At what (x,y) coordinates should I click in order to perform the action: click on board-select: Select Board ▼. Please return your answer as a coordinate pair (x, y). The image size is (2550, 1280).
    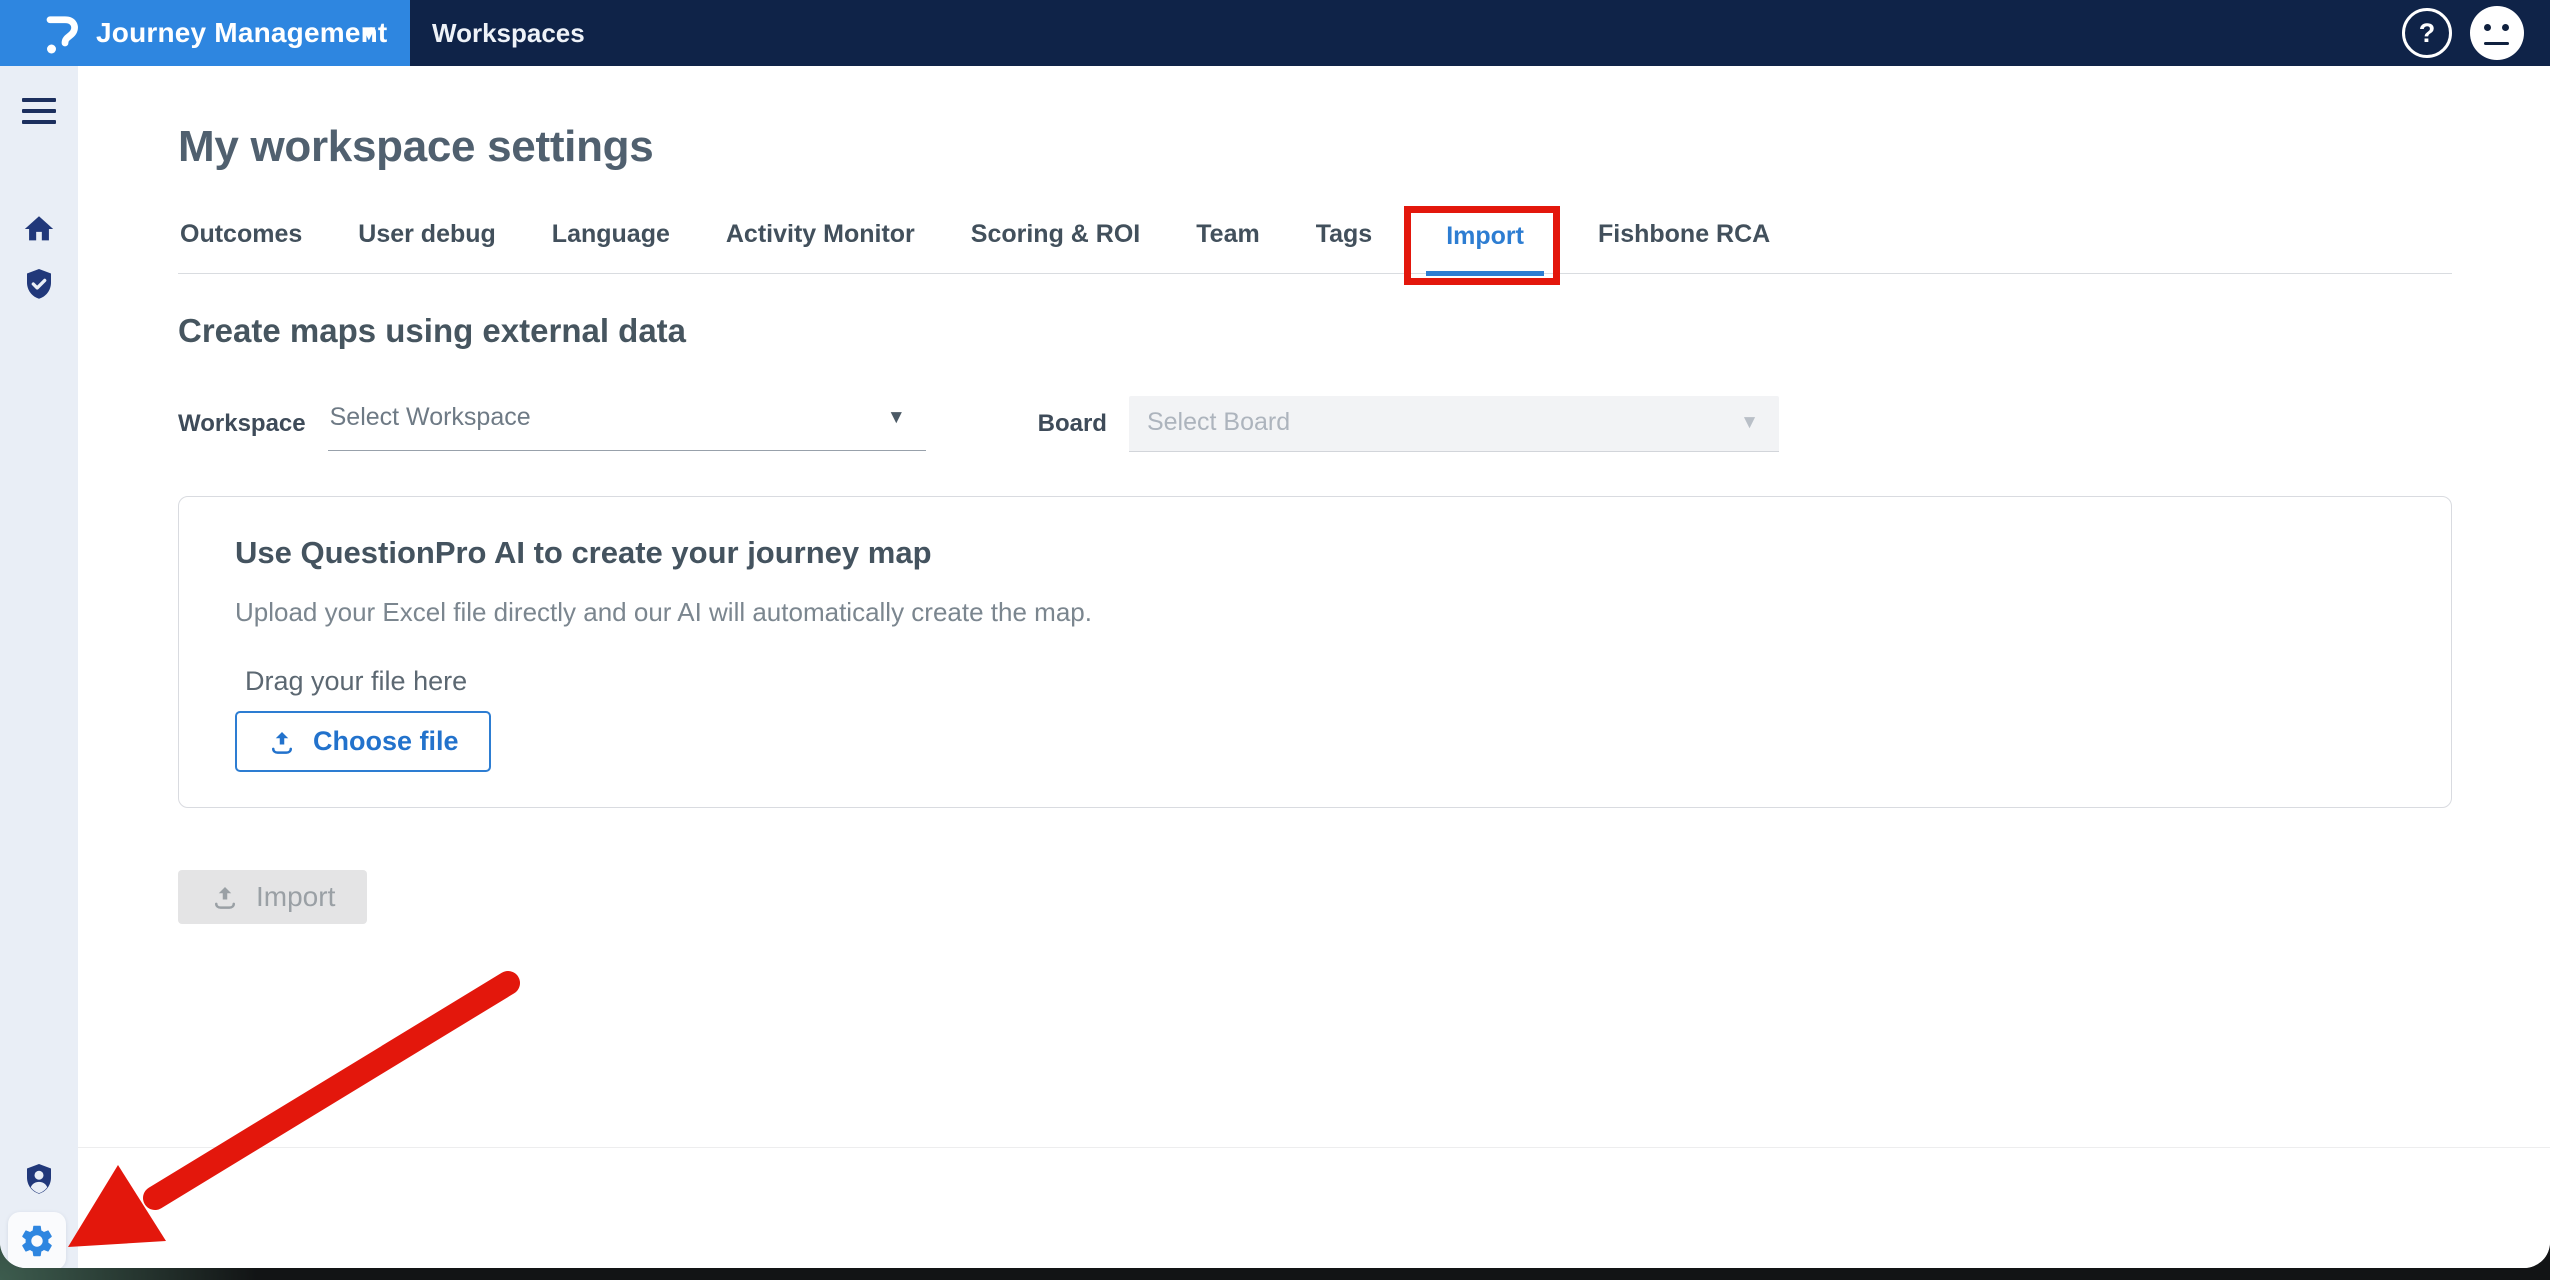
    Looking at the image, I should click on (1453, 424).